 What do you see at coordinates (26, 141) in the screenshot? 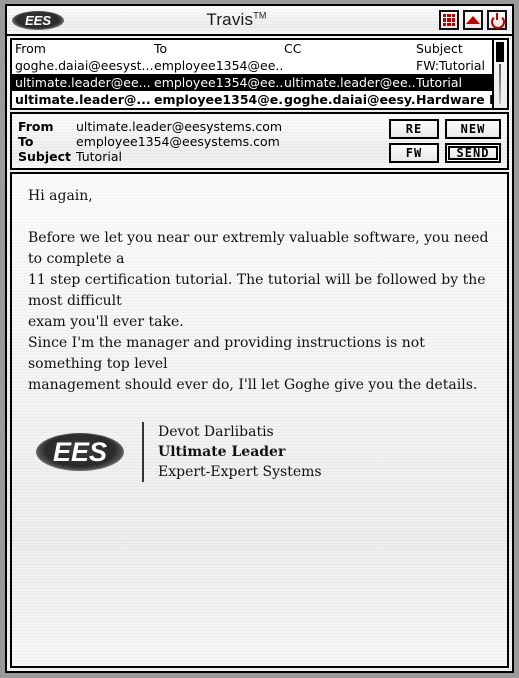
I see `field-to-label: To` at bounding box center [26, 141].